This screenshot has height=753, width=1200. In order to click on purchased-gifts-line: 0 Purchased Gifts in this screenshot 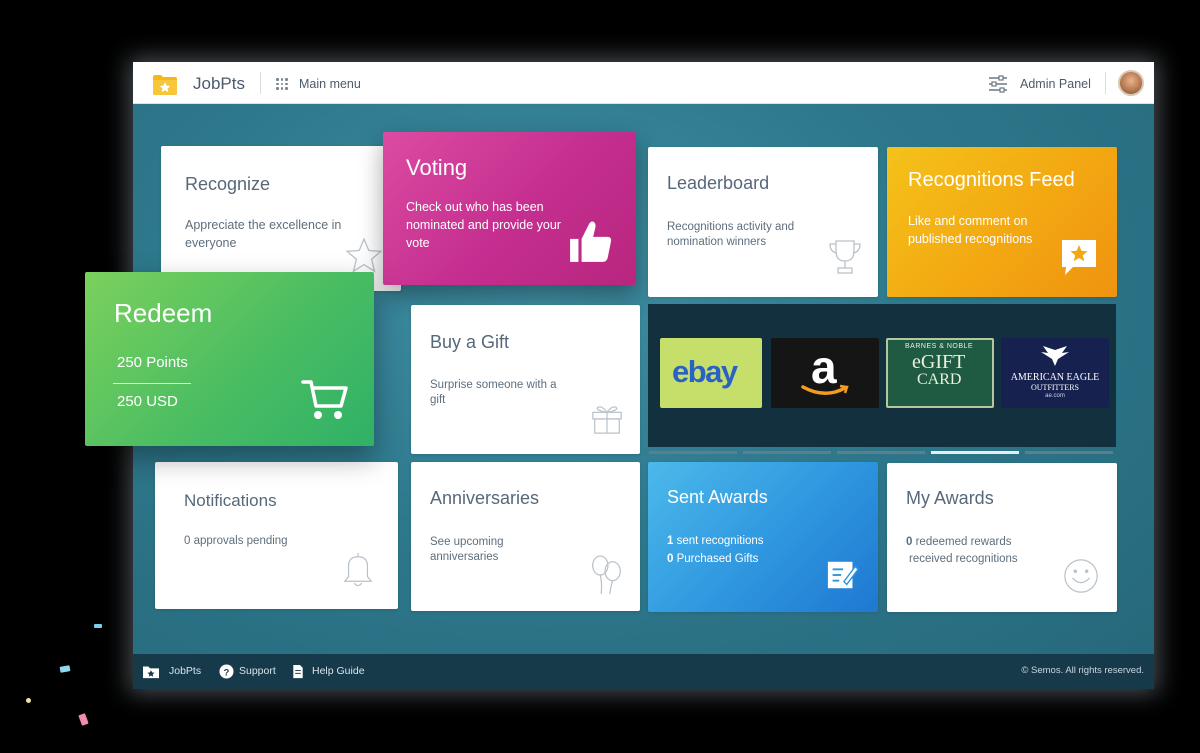, I will do `click(712, 559)`.